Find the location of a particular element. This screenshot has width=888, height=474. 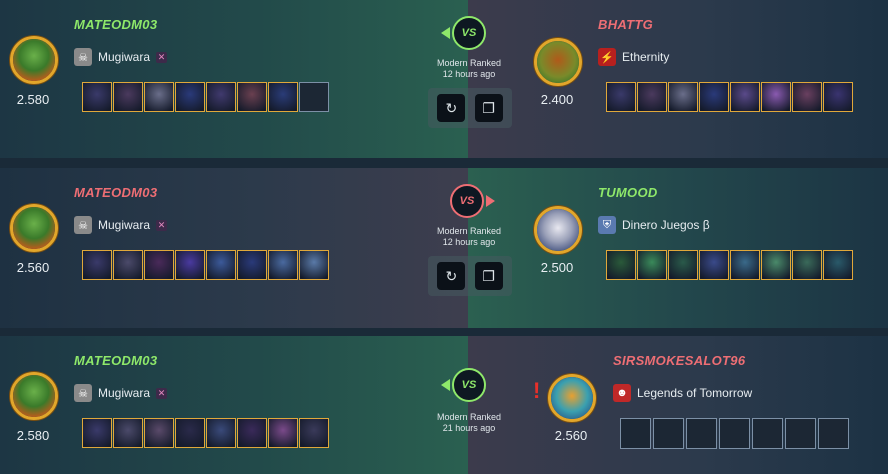

opponent-guild-info: ☻ Legends of Tomorrow is located at coordinates (682, 393).